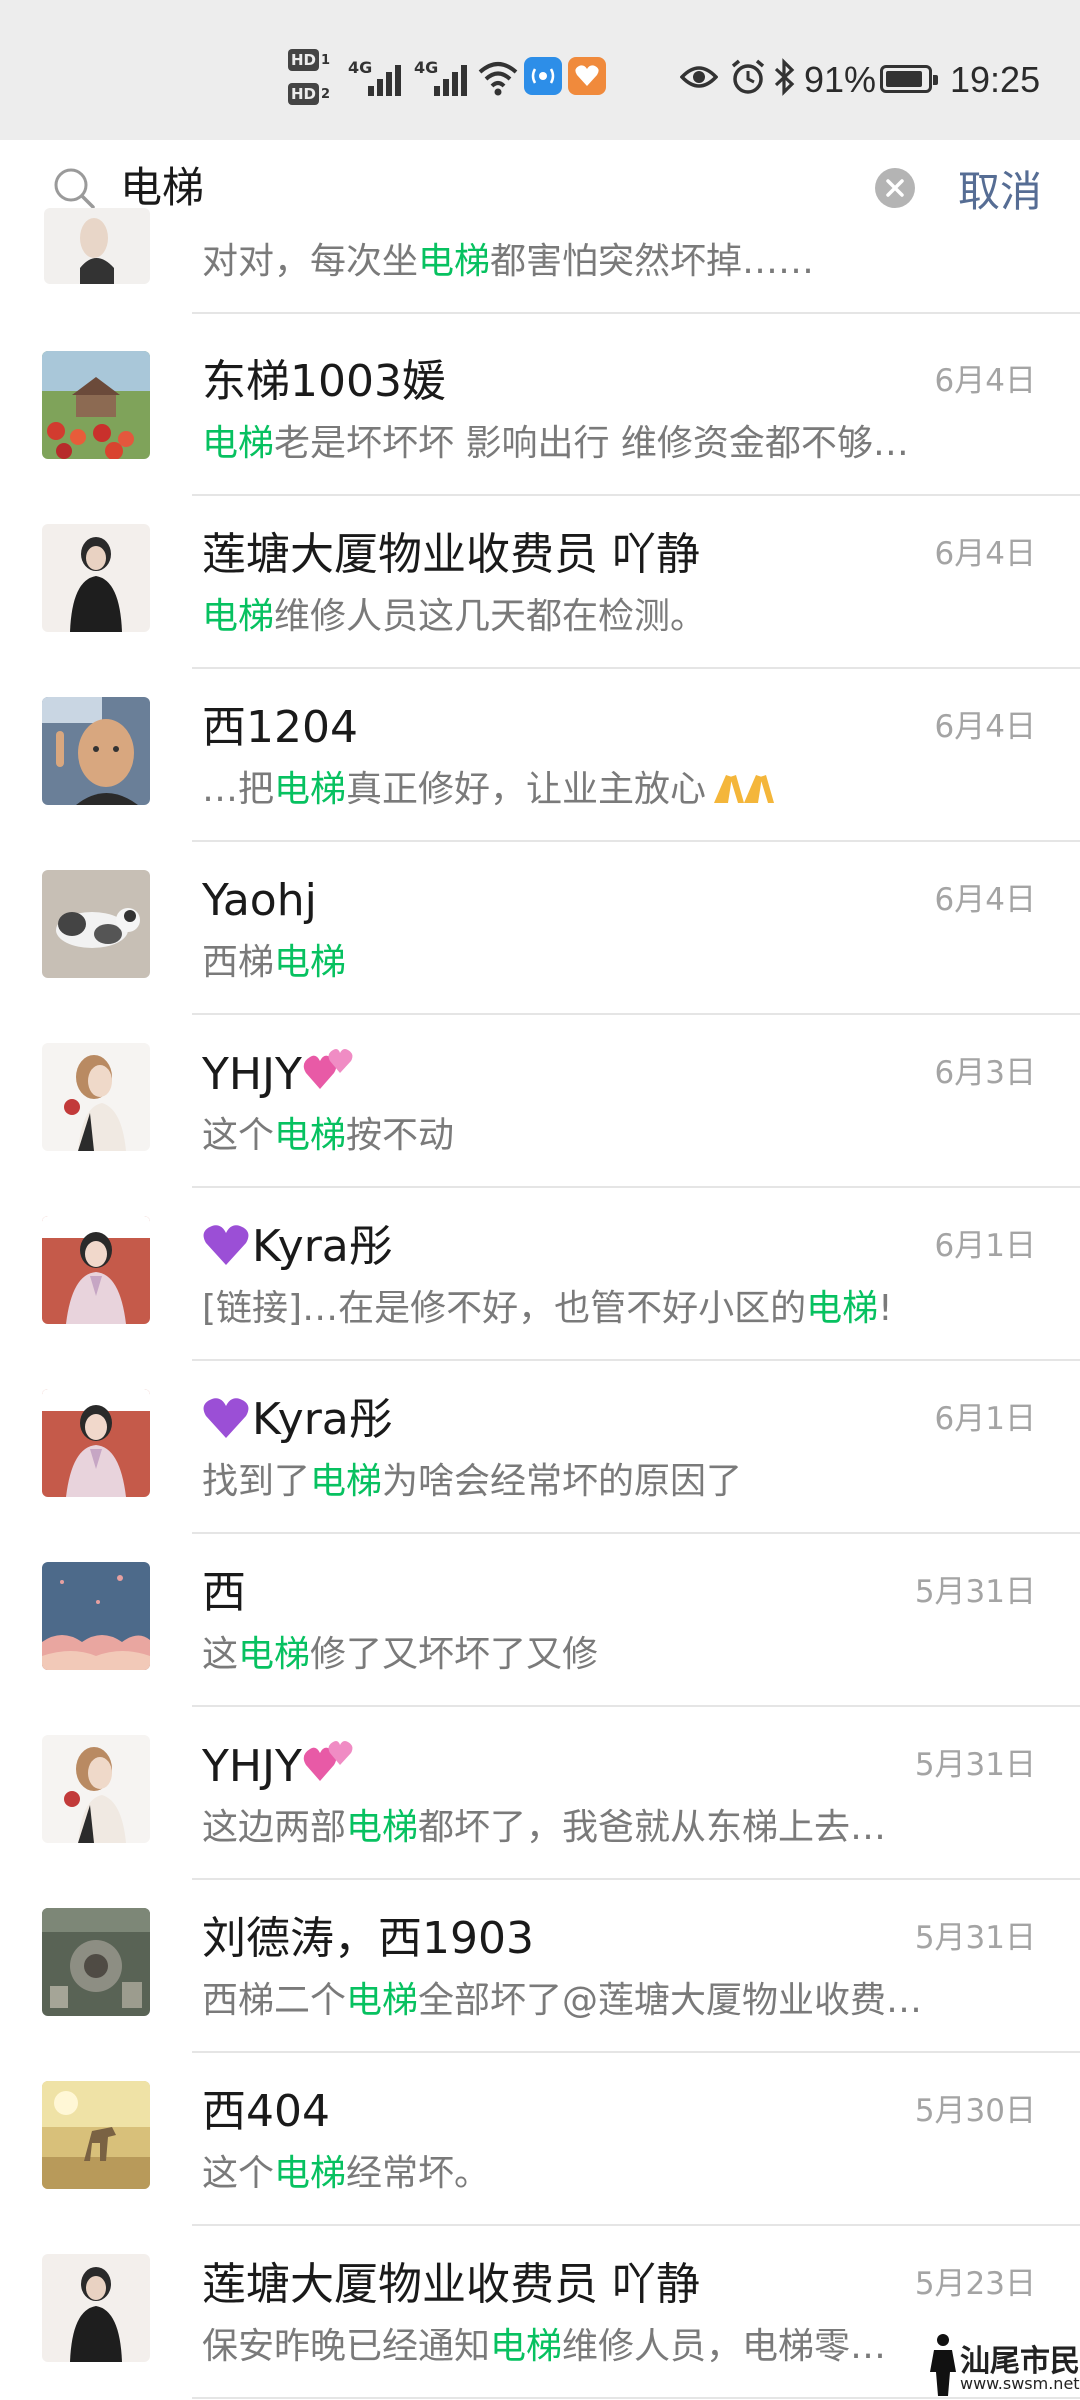  Describe the element at coordinates (96, 924) in the screenshot. I see `cat-avatar` at that location.